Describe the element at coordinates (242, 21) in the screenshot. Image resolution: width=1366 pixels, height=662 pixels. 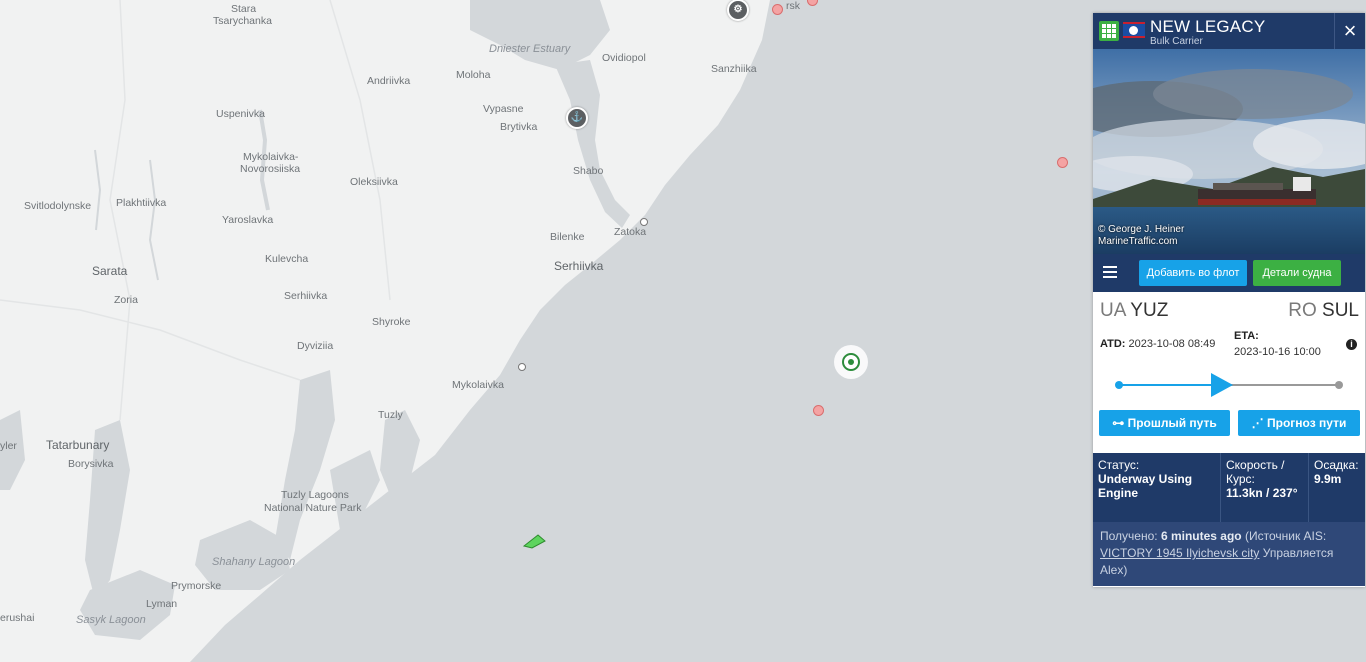
I see `map-place-label: Tsarychanka` at that location.